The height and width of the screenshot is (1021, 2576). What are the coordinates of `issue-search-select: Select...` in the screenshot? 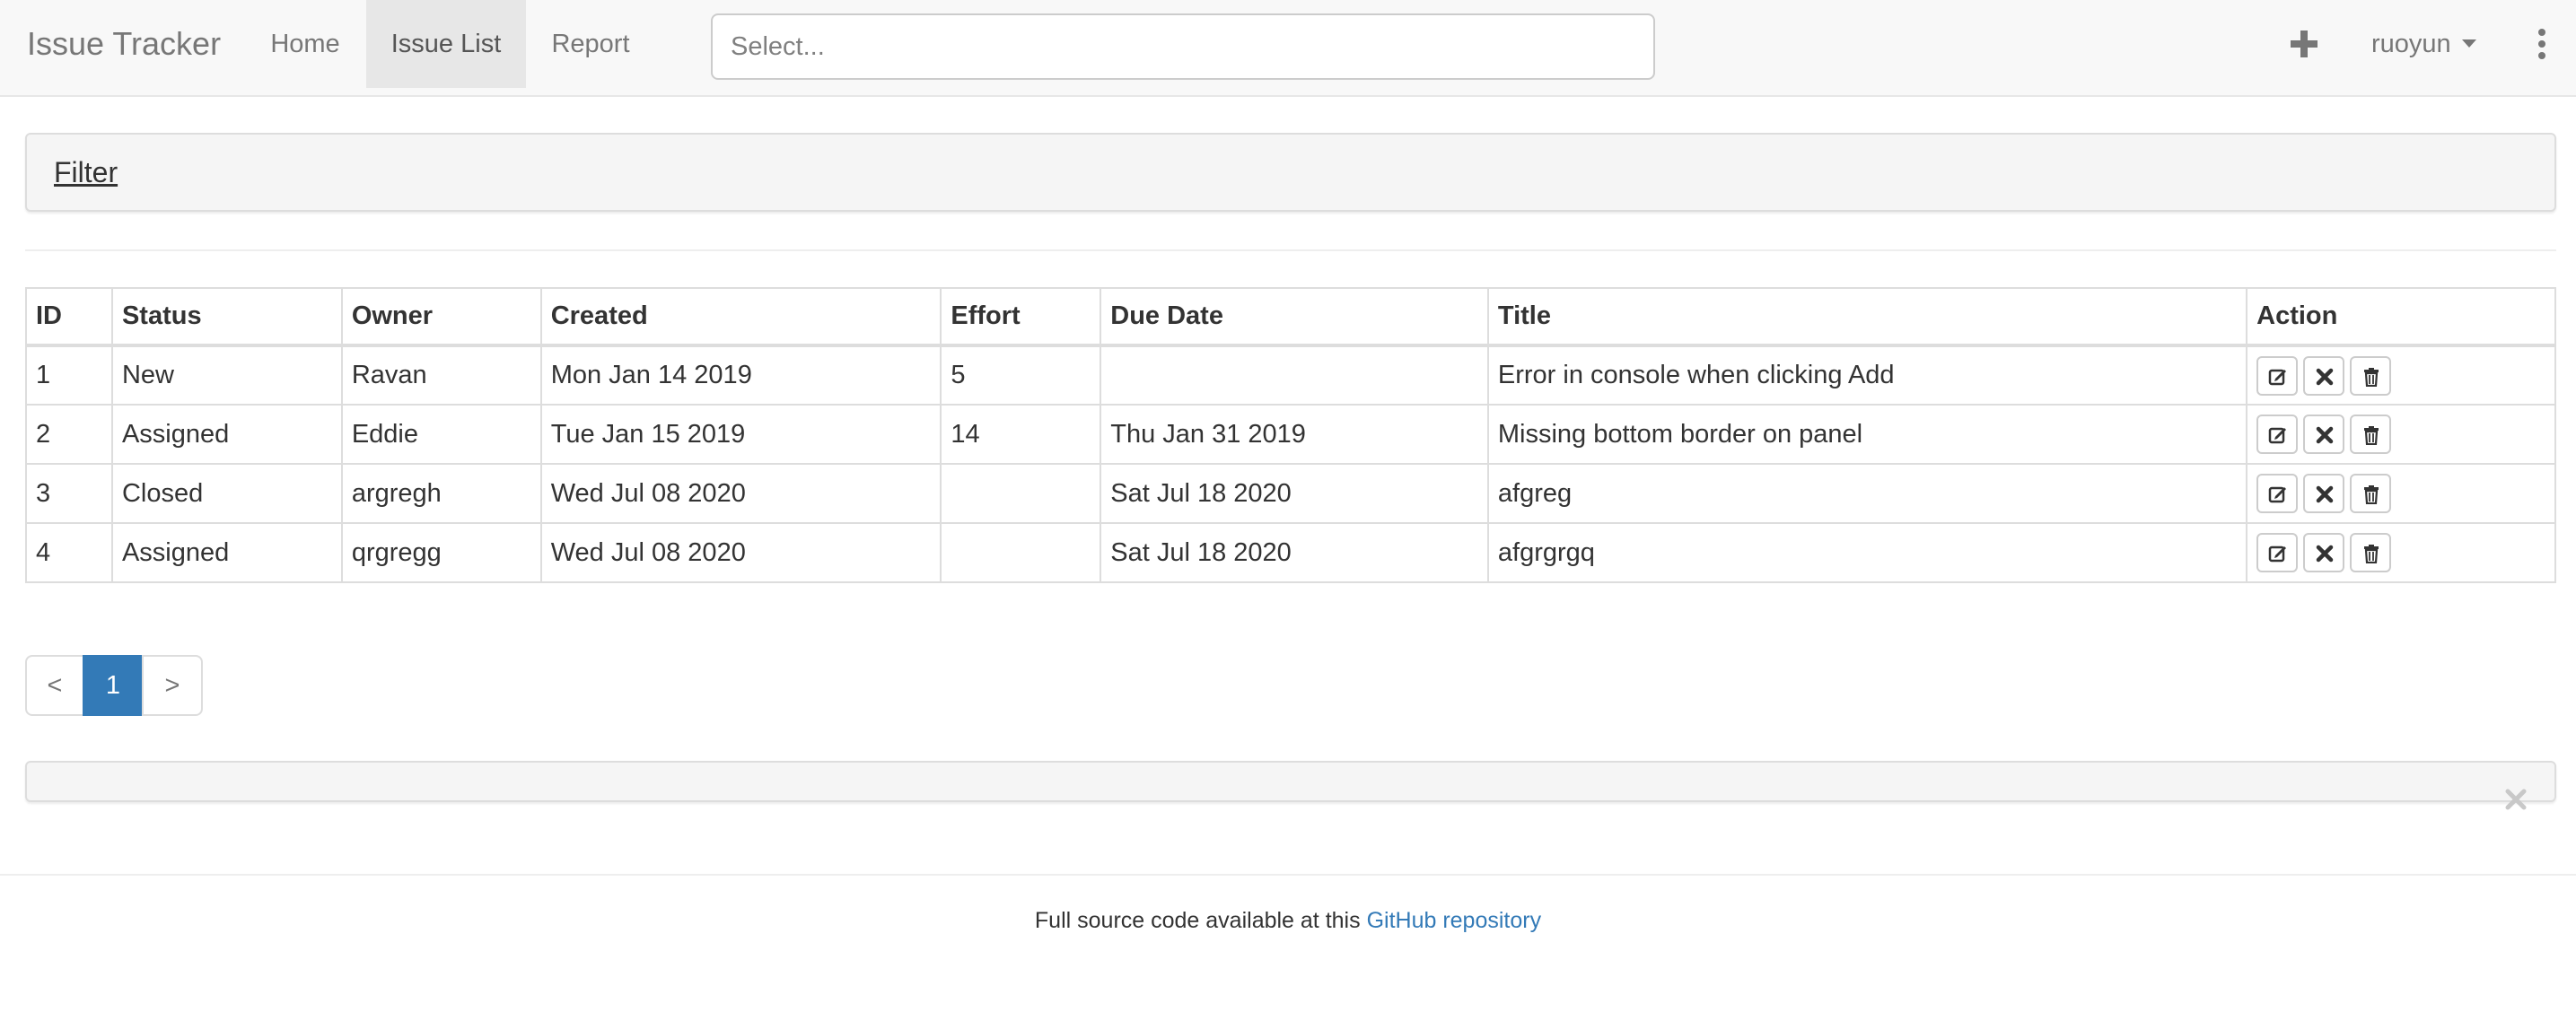 It's located at (1183, 46).